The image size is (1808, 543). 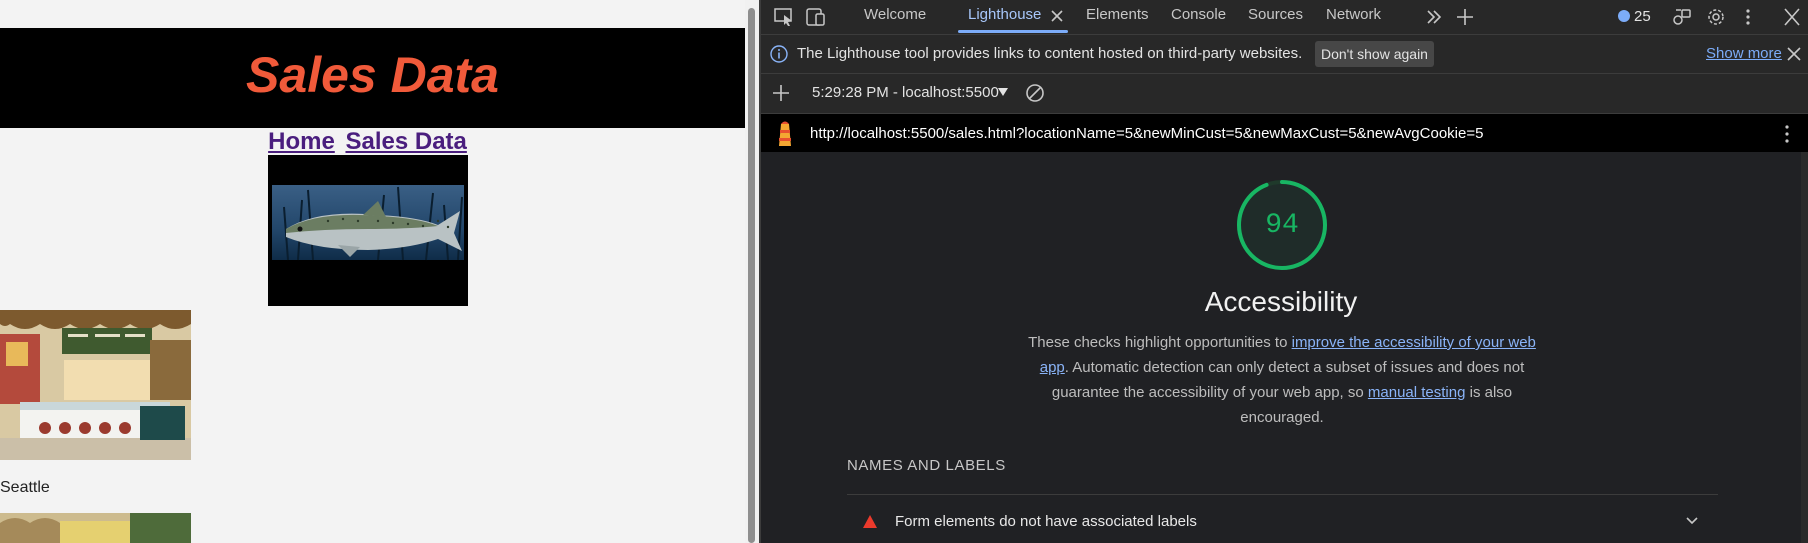 What do you see at coordinates (1417, 392) in the screenshot?
I see `manual-testing-link: manual testing` at bounding box center [1417, 392].